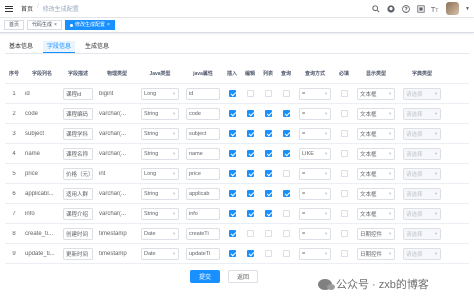  What do you see at coordinates (376, 233) in the screenshot?
I see `display-type-select: 日期控件 ▼` at bounding box center [376, 233].